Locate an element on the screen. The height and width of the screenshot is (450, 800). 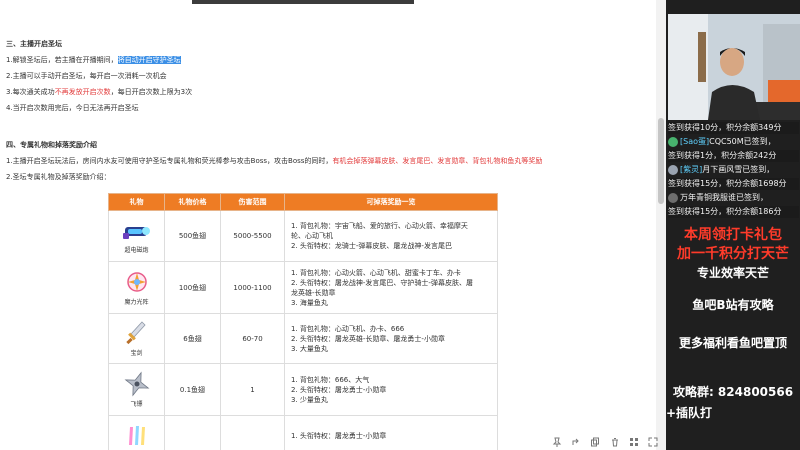
reward-cell: 1. 背包礼物：666、大气 2. 头衔特权：屠龙勇士-小勋章 3. 少量鱼丸 is located at coordinates (391, 389).